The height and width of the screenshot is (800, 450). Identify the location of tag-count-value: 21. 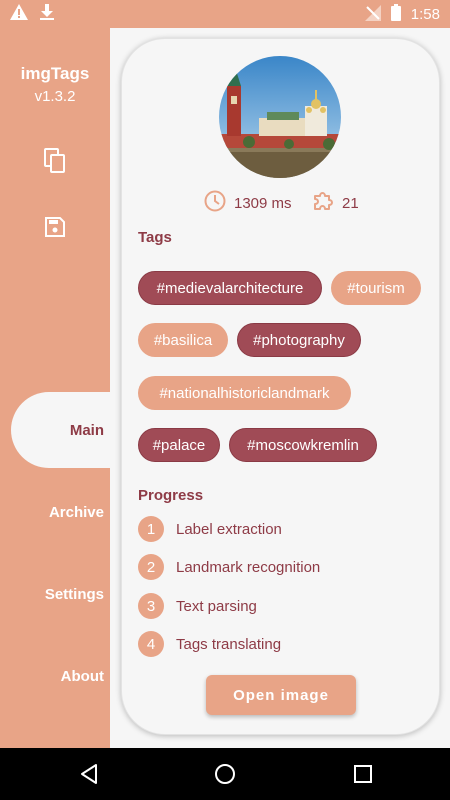
(350, 203).